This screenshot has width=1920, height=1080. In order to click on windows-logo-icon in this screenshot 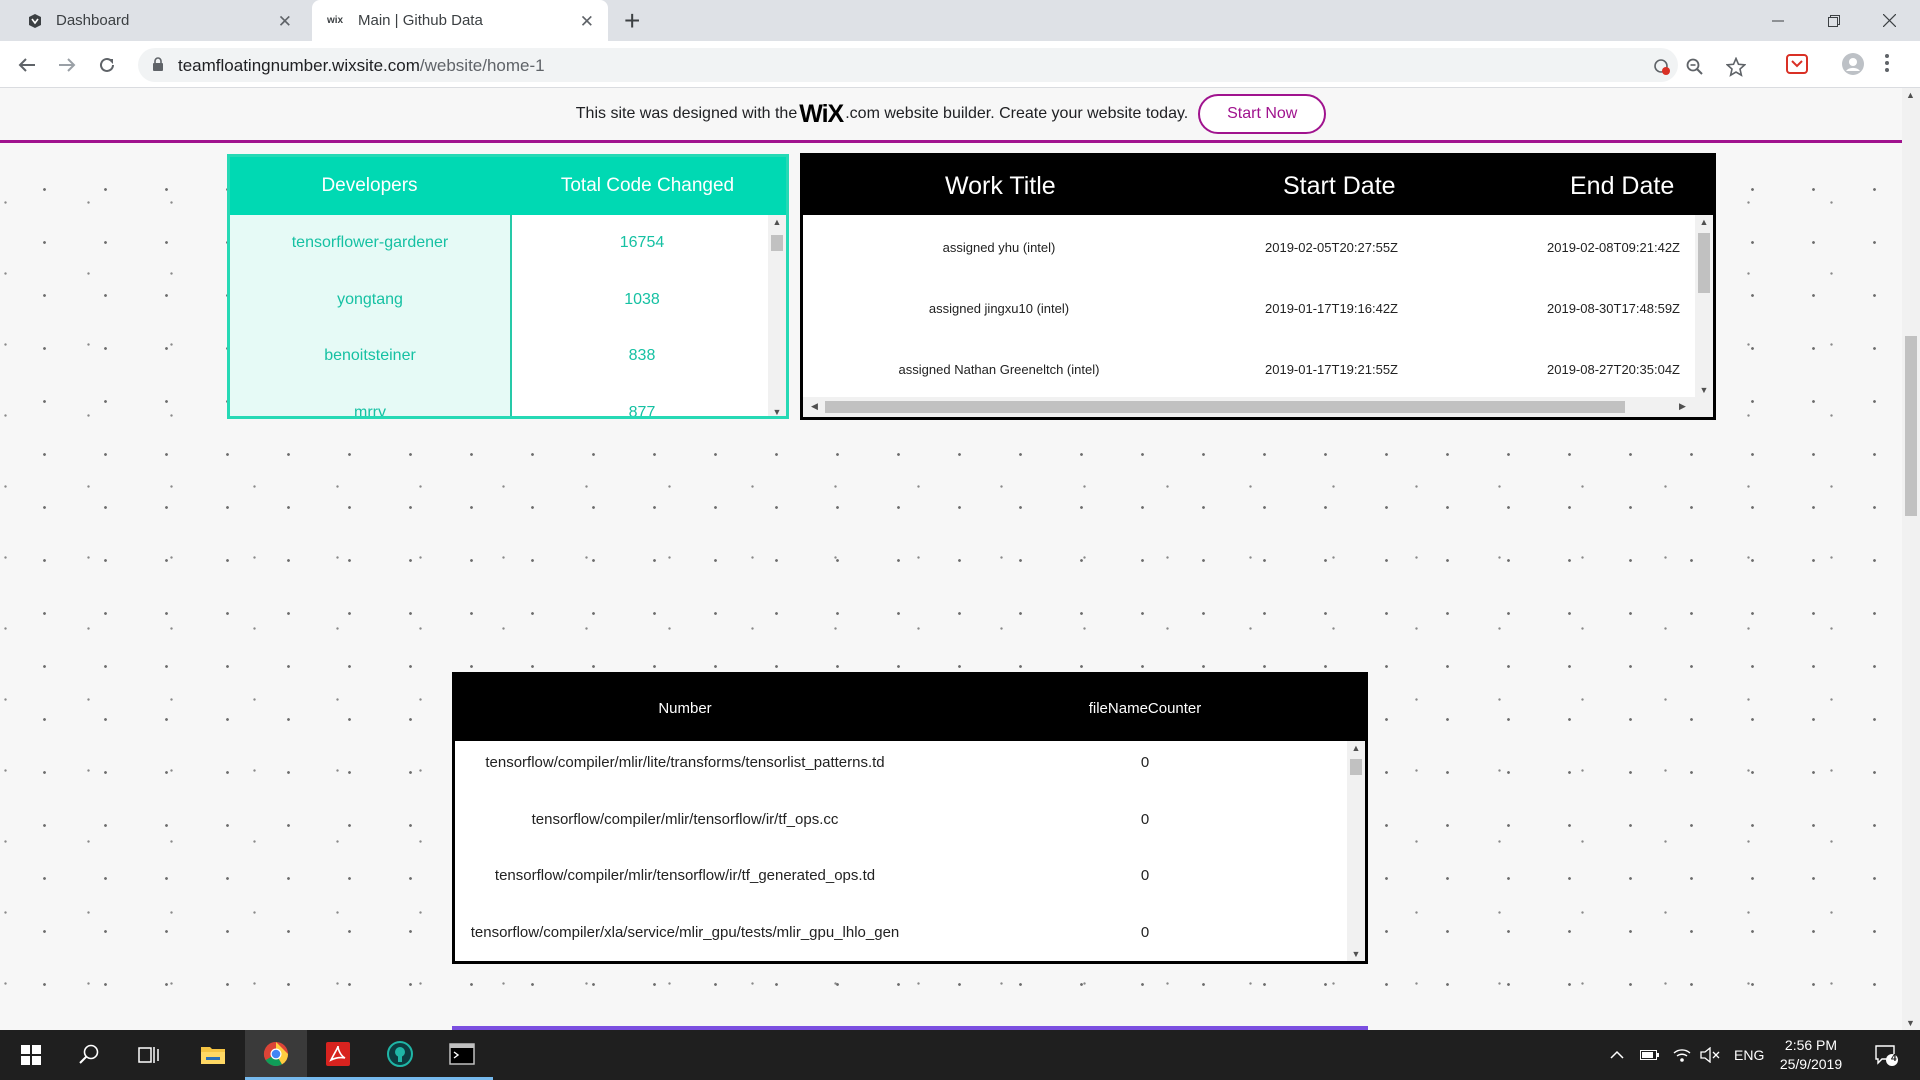, I will do `click(31, 1055)`.